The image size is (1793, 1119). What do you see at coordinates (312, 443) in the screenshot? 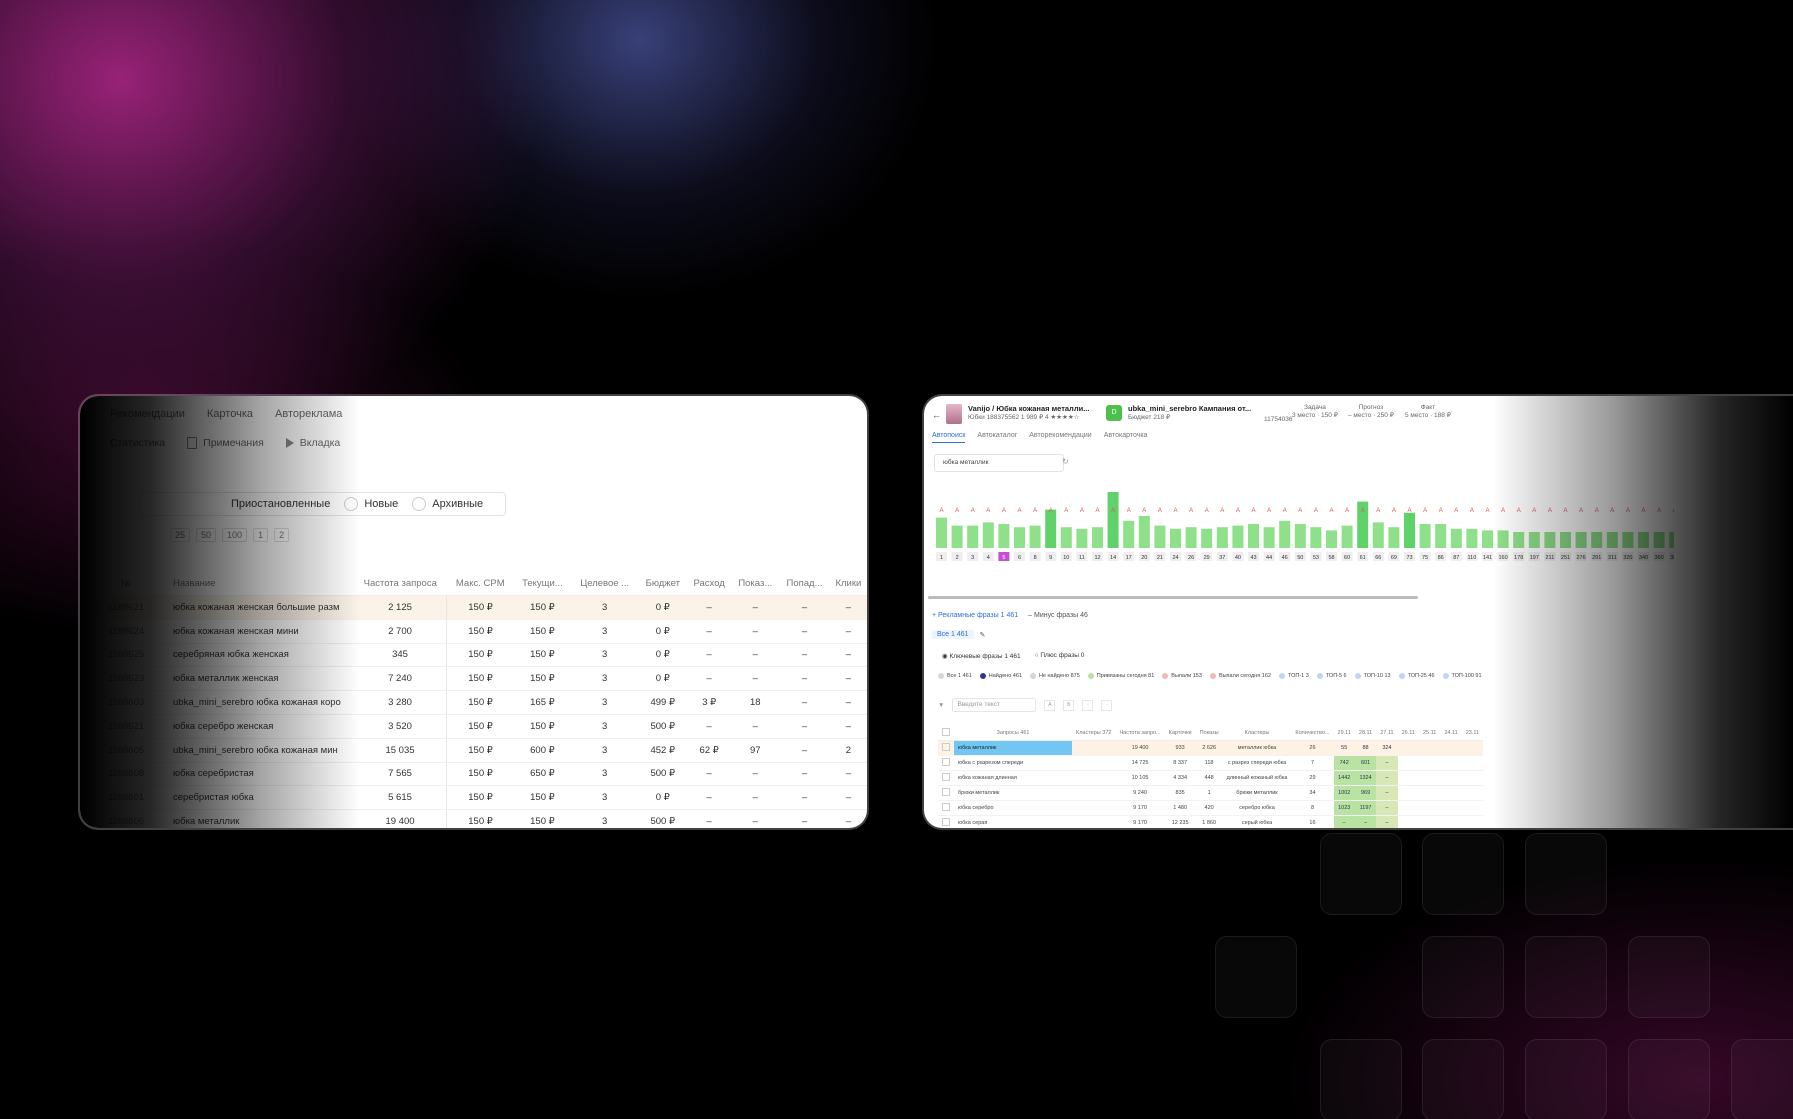
I see `subnav-tab: Вкладка` at bounding box center [312, 443].